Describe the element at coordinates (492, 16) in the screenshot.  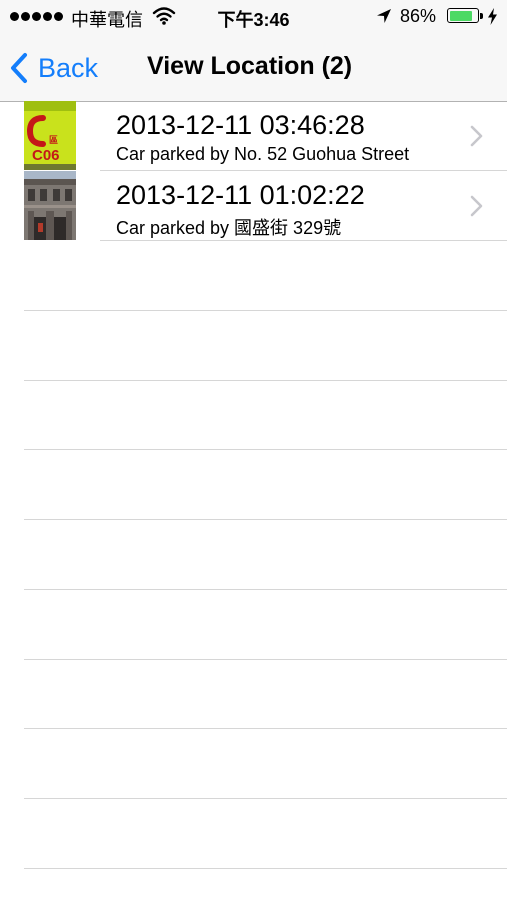
I see `charging-bolt-icon` at that location.